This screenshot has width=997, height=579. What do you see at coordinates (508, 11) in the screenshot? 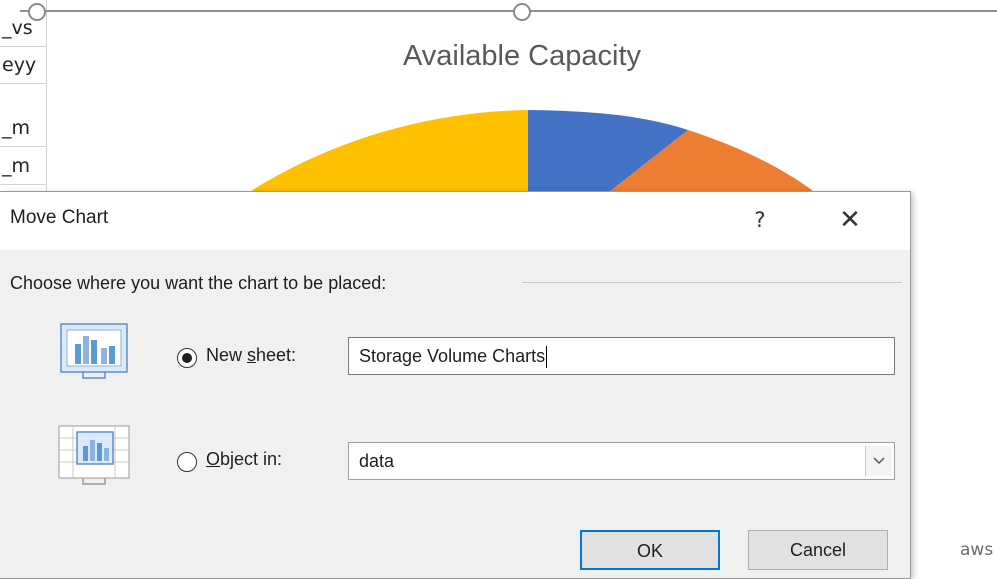
I see `chart-border` at bounding box center [508, 11].